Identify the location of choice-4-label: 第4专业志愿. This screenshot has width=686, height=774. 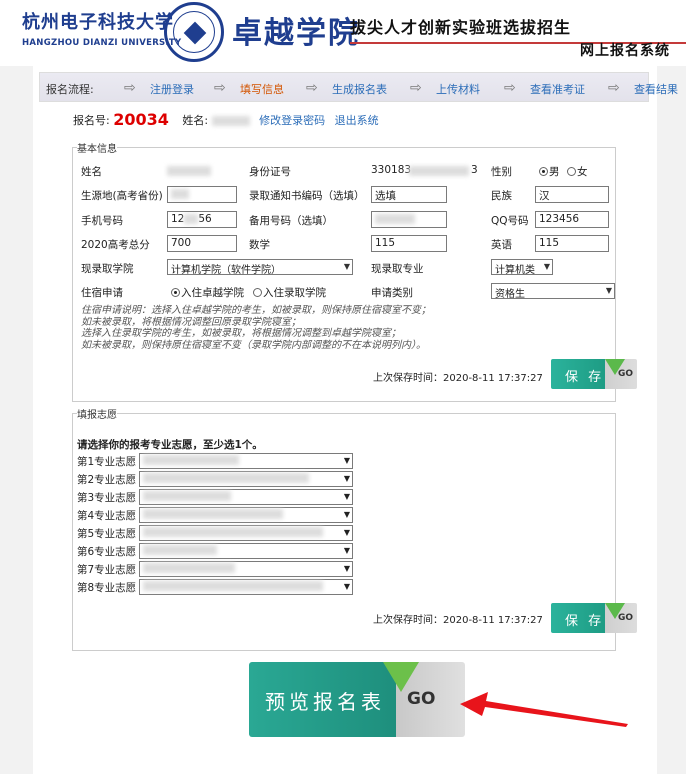
(107, 516).